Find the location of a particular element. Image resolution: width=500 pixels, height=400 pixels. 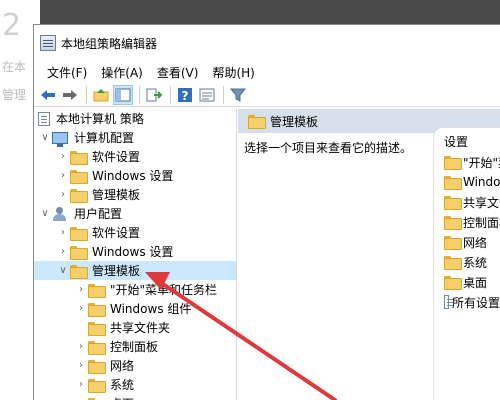

list-item-label: Window is located at coordinates (481, 182).